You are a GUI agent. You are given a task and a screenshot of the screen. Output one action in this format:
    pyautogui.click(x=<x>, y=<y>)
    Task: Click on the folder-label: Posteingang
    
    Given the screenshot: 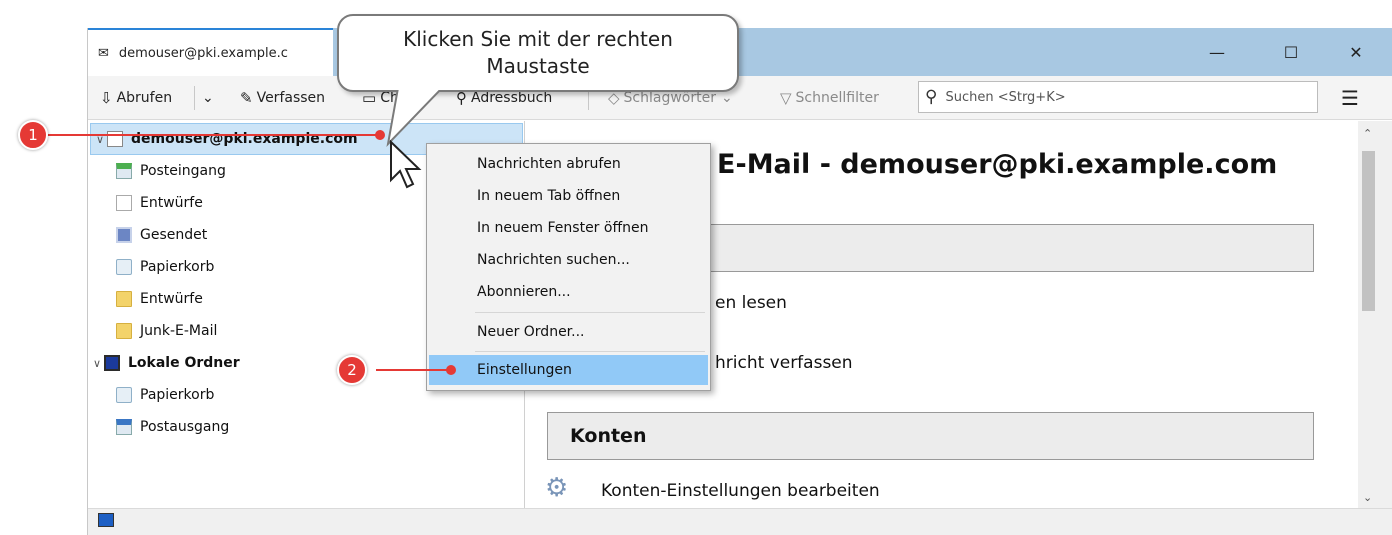 What is the action you would take?
    pyautogui.click(x=183, y=171)
    